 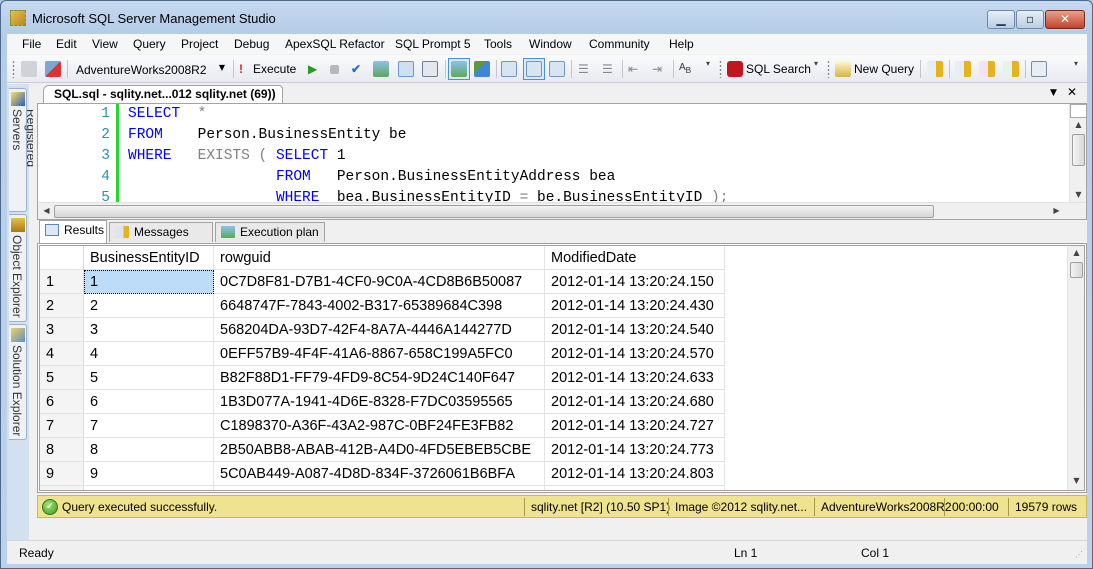 I want to click on editor-hscroll-thumb, so click(x=494, y=211).